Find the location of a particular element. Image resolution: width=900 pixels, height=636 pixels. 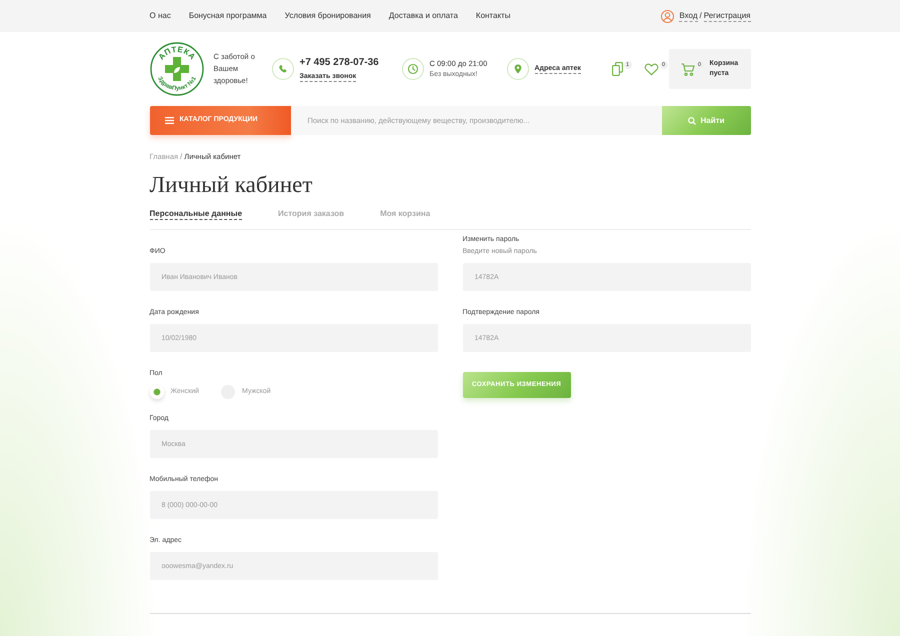

page-title: Личный кабинет is located at coordinates (231, 185).